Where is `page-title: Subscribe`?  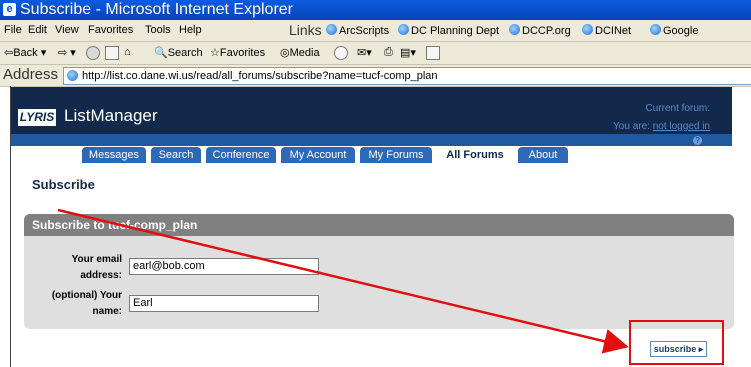 page-title: Subscribe is located at coordinates (63, 184).